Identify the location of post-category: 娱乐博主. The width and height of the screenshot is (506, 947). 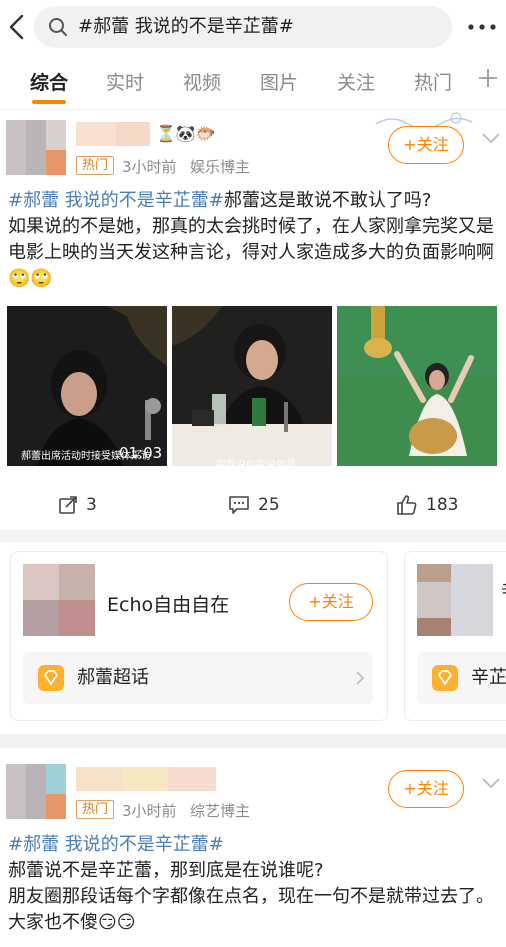
(220, 167).